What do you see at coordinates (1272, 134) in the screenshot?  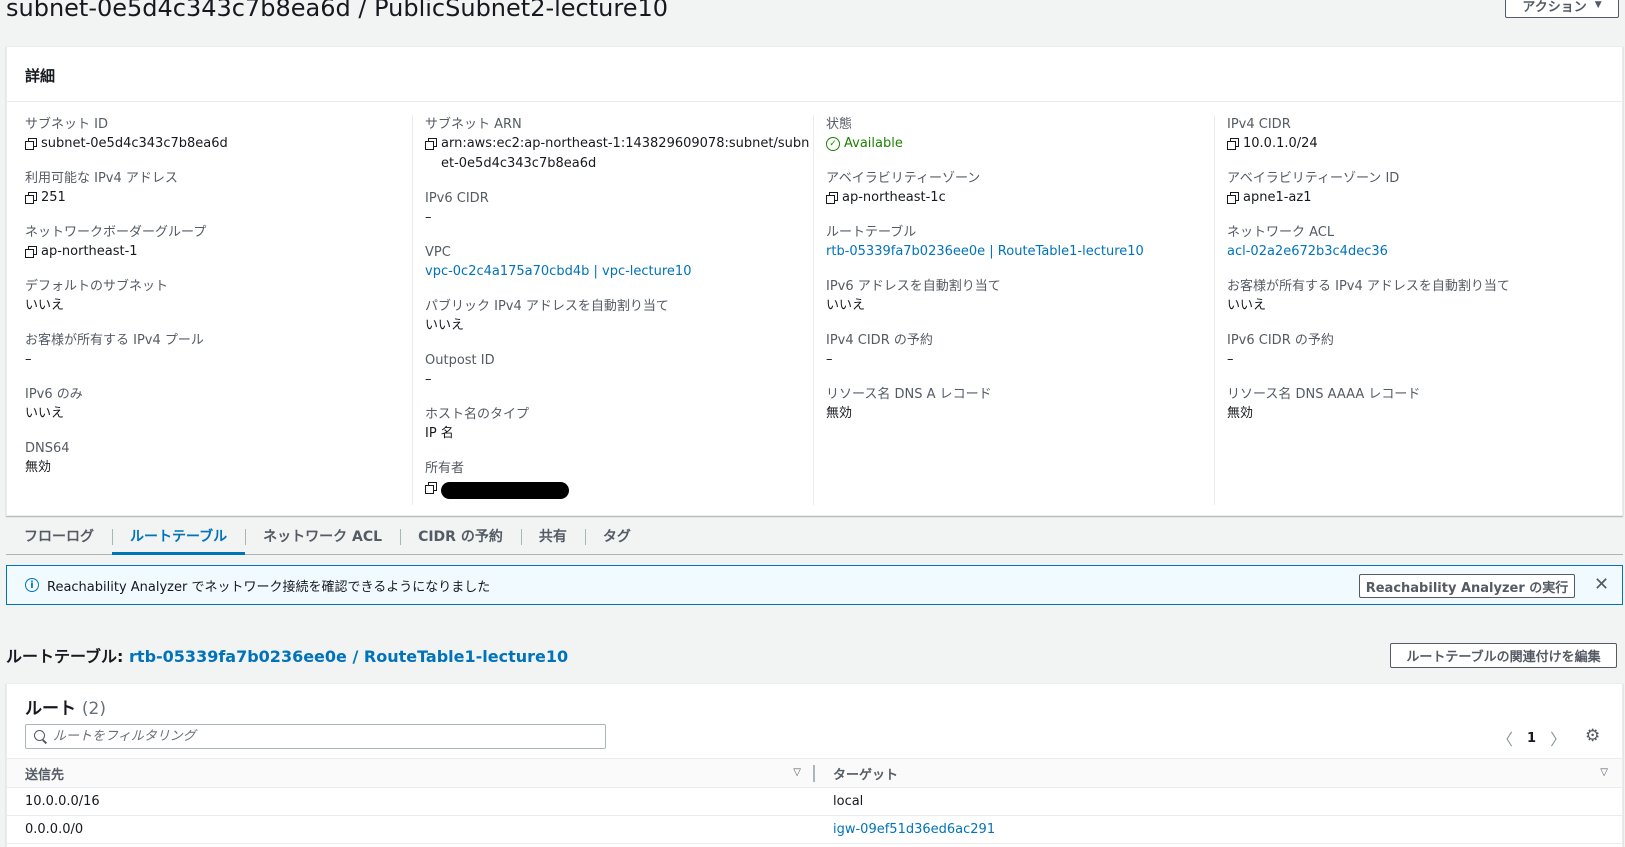 I see `ipv4-cidr-field: IPv4 CIDR 10.0.1.0/24` at bounding box center [1272, 134].